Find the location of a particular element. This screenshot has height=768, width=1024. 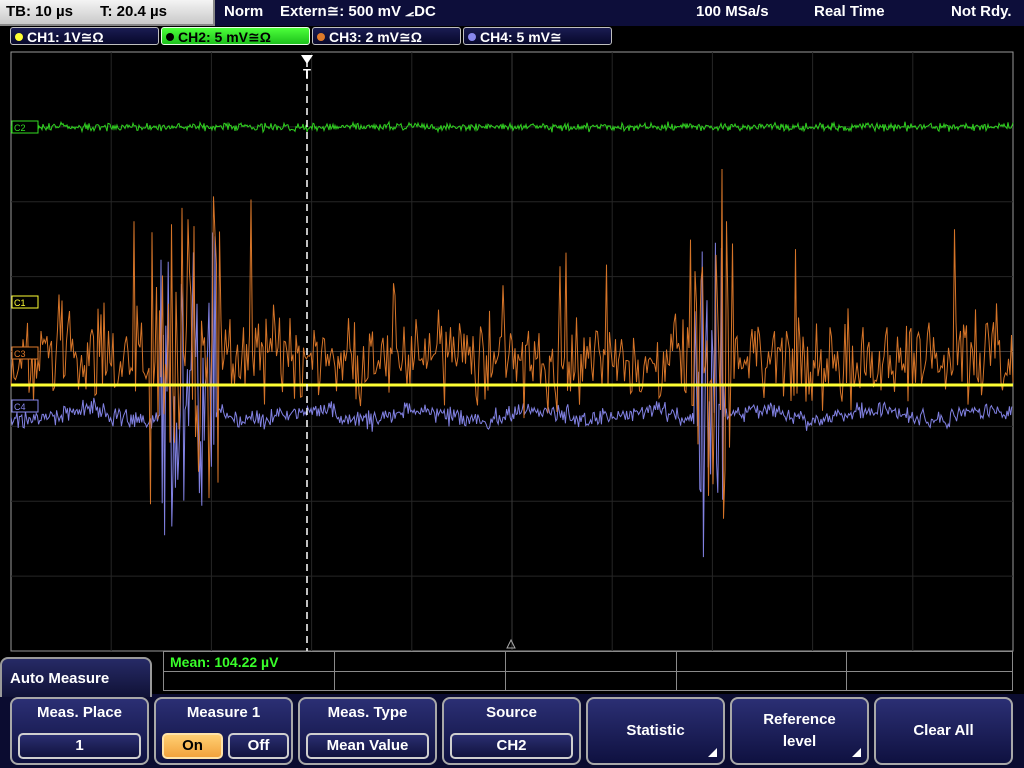

clear-all-label: Clear All is located at coordinates (943, 730).